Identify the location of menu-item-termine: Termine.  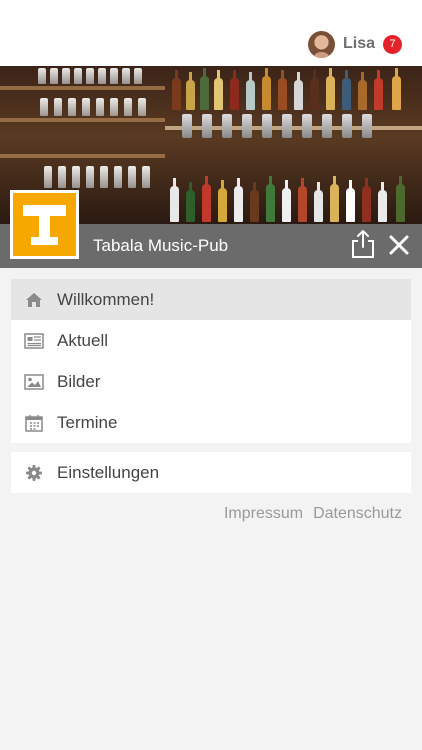
(211, 422).